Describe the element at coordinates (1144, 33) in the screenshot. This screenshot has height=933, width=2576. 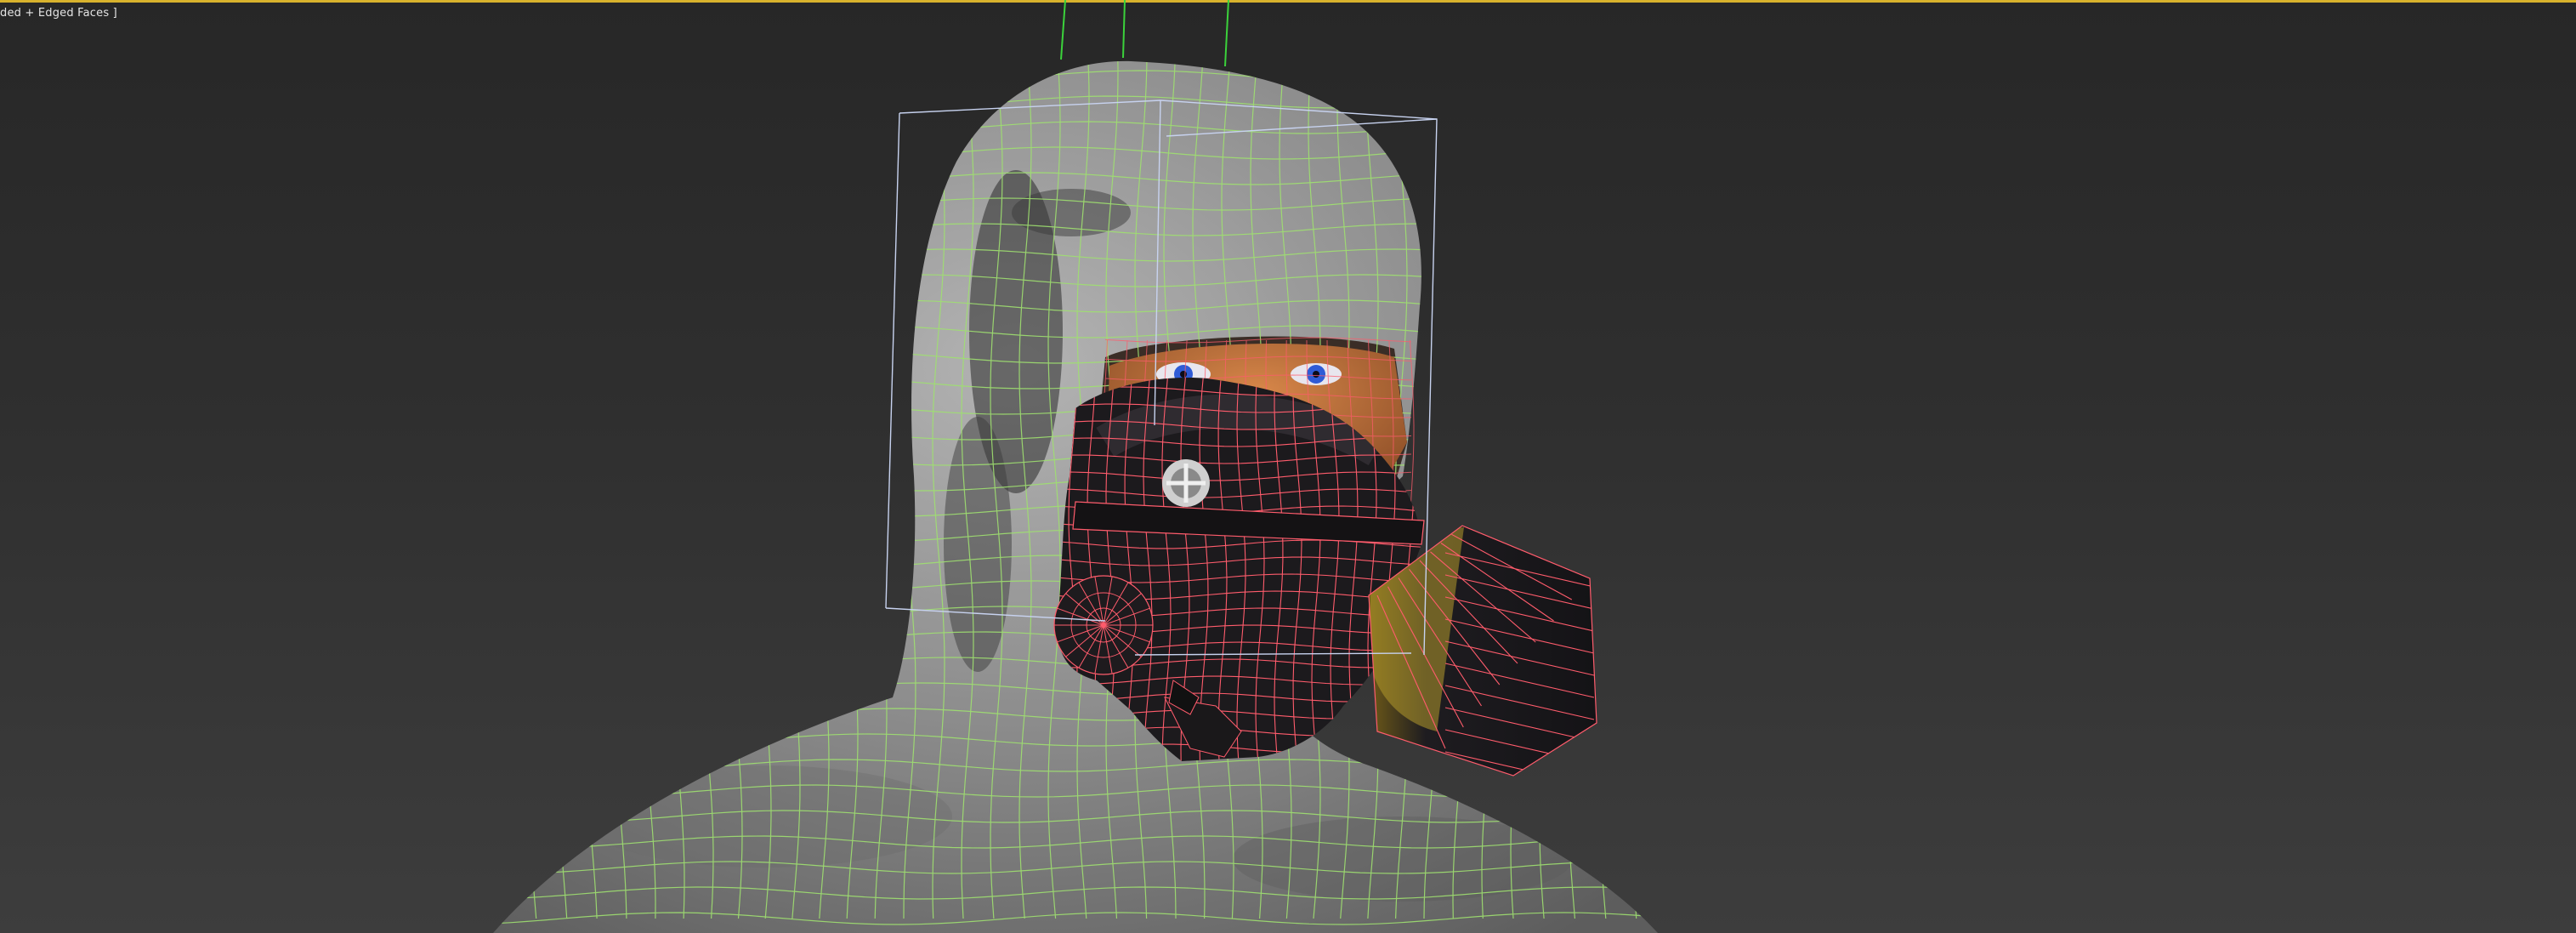
I see `pivot-axis-lines` at that location.